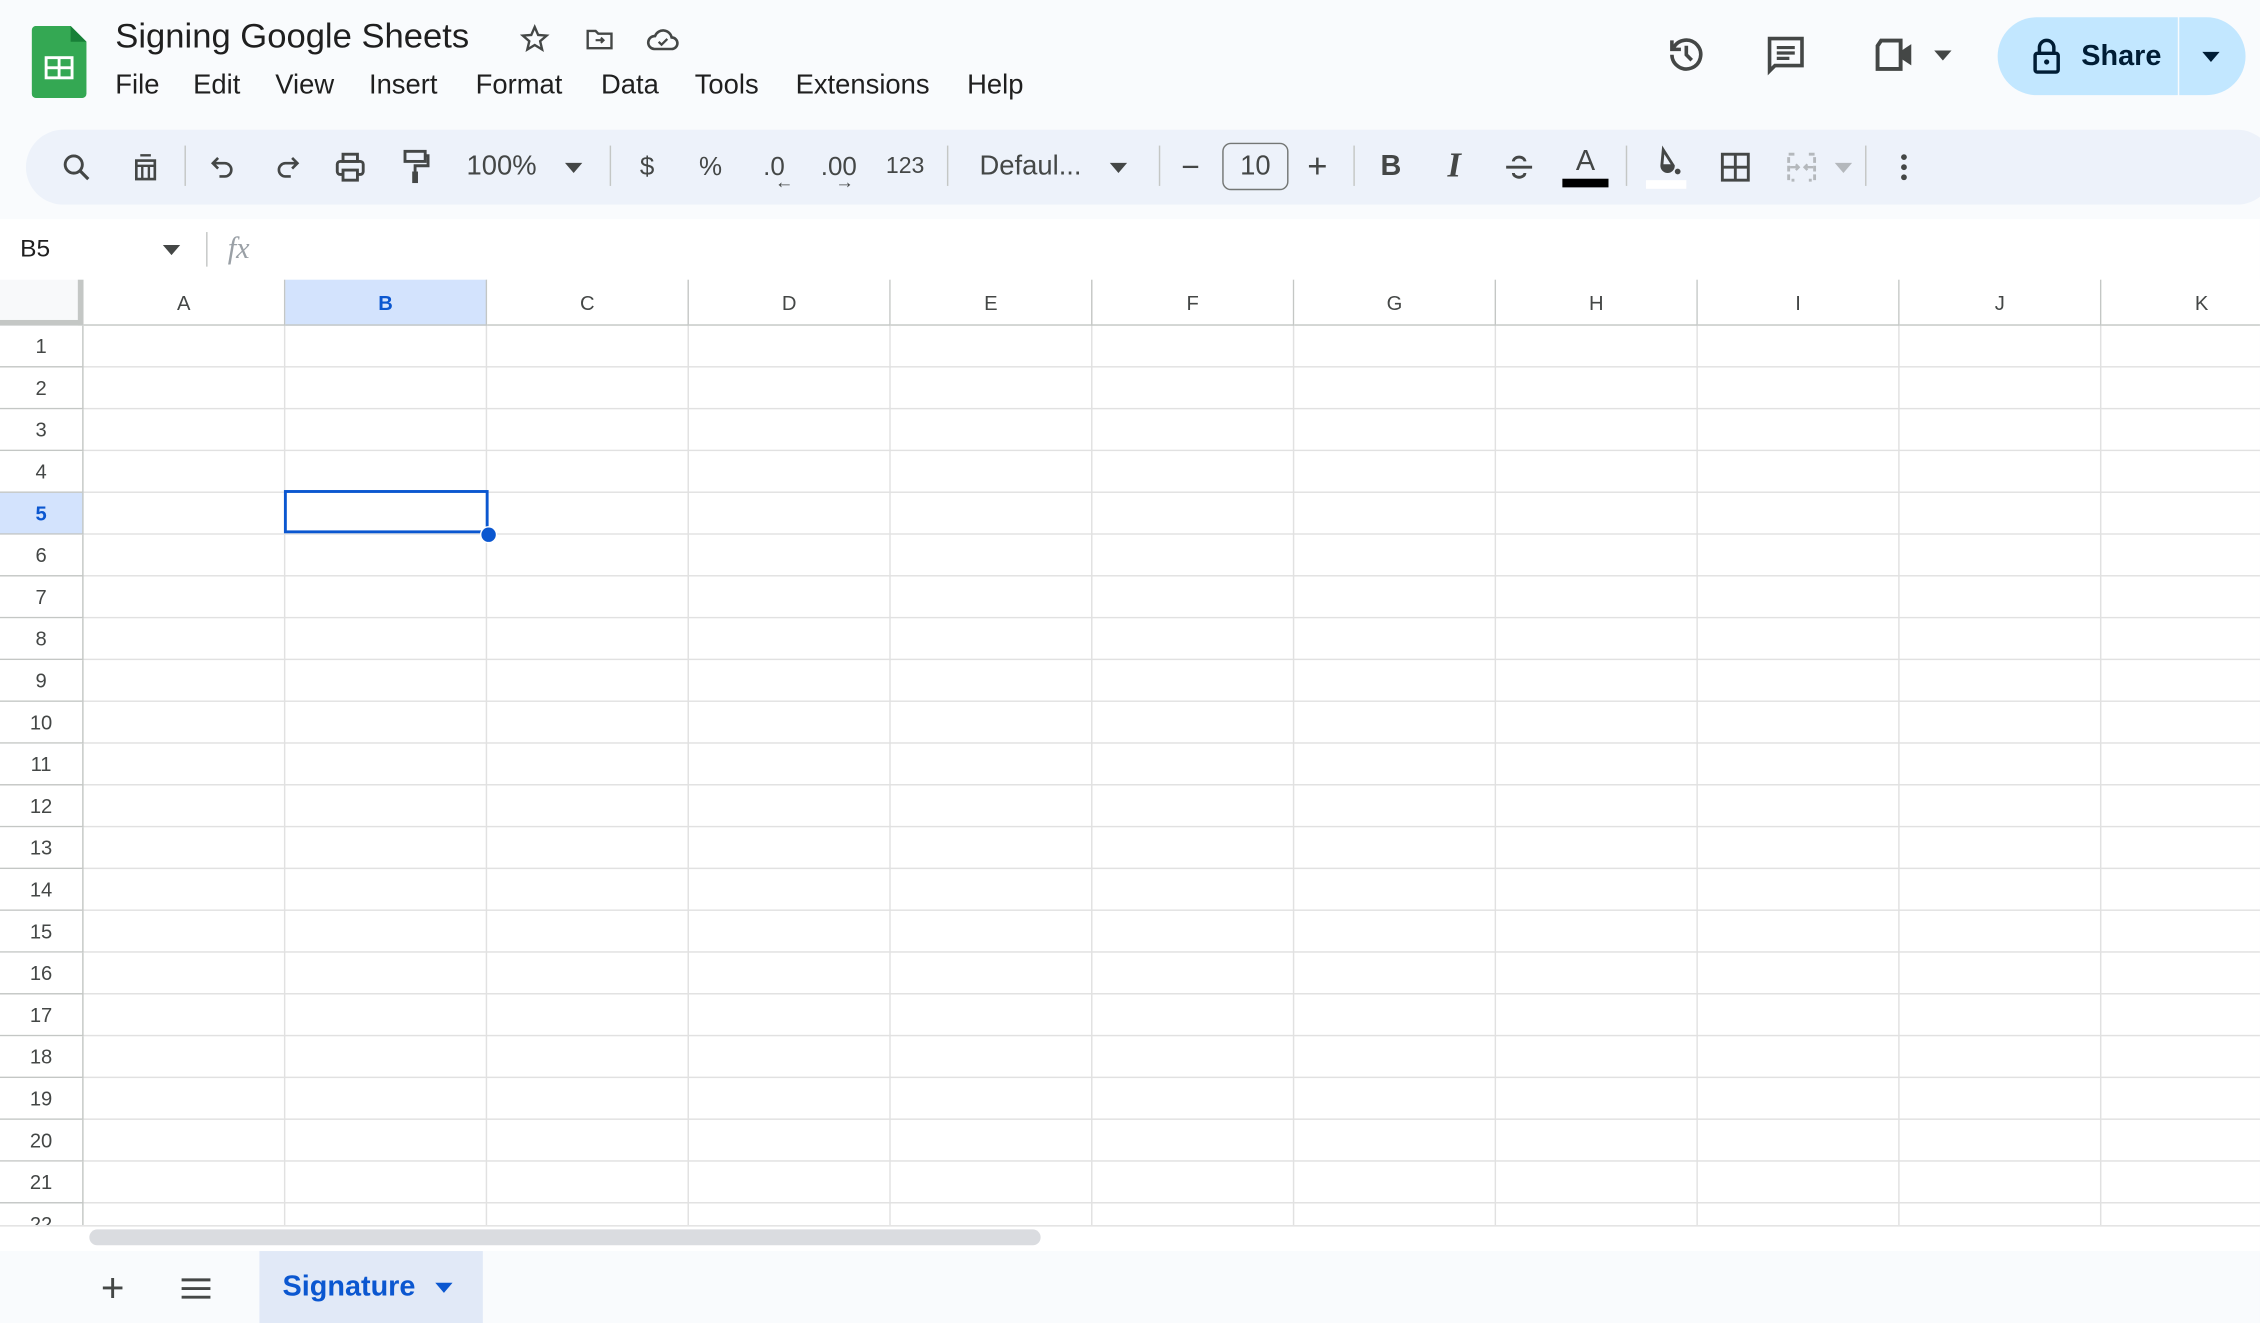 The image size is (2260, 1323). I want to click on search-icon, so click(77, 167).